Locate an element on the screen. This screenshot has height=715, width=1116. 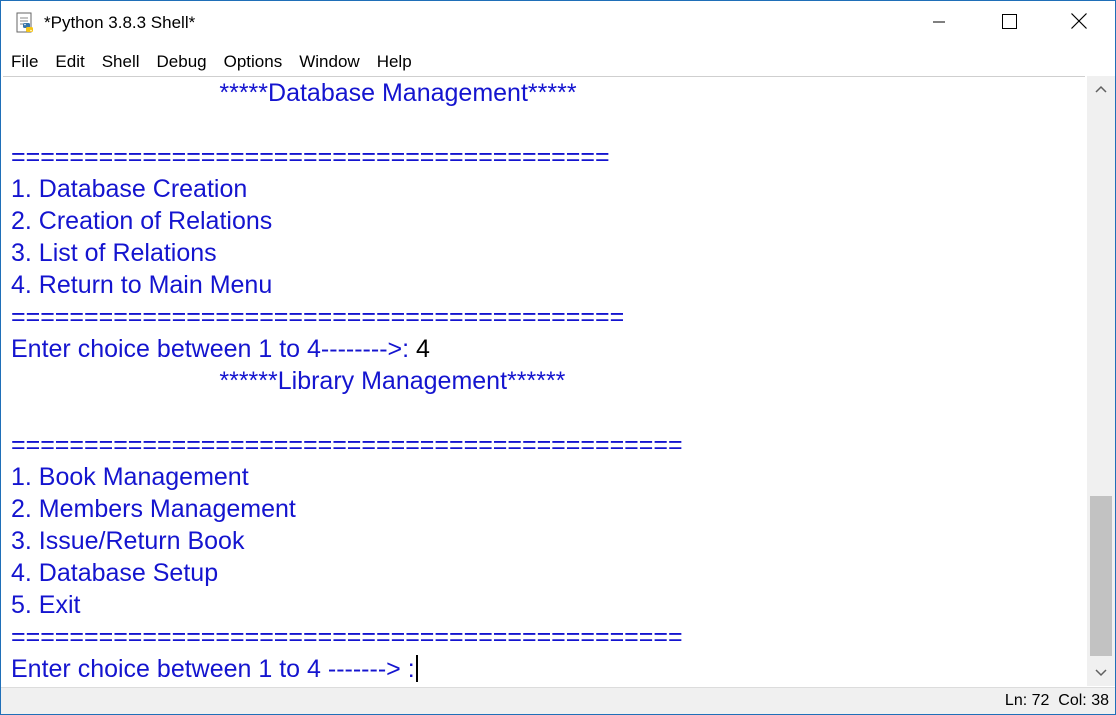
chevron-down-icon is located at coordinates (1101, 673).